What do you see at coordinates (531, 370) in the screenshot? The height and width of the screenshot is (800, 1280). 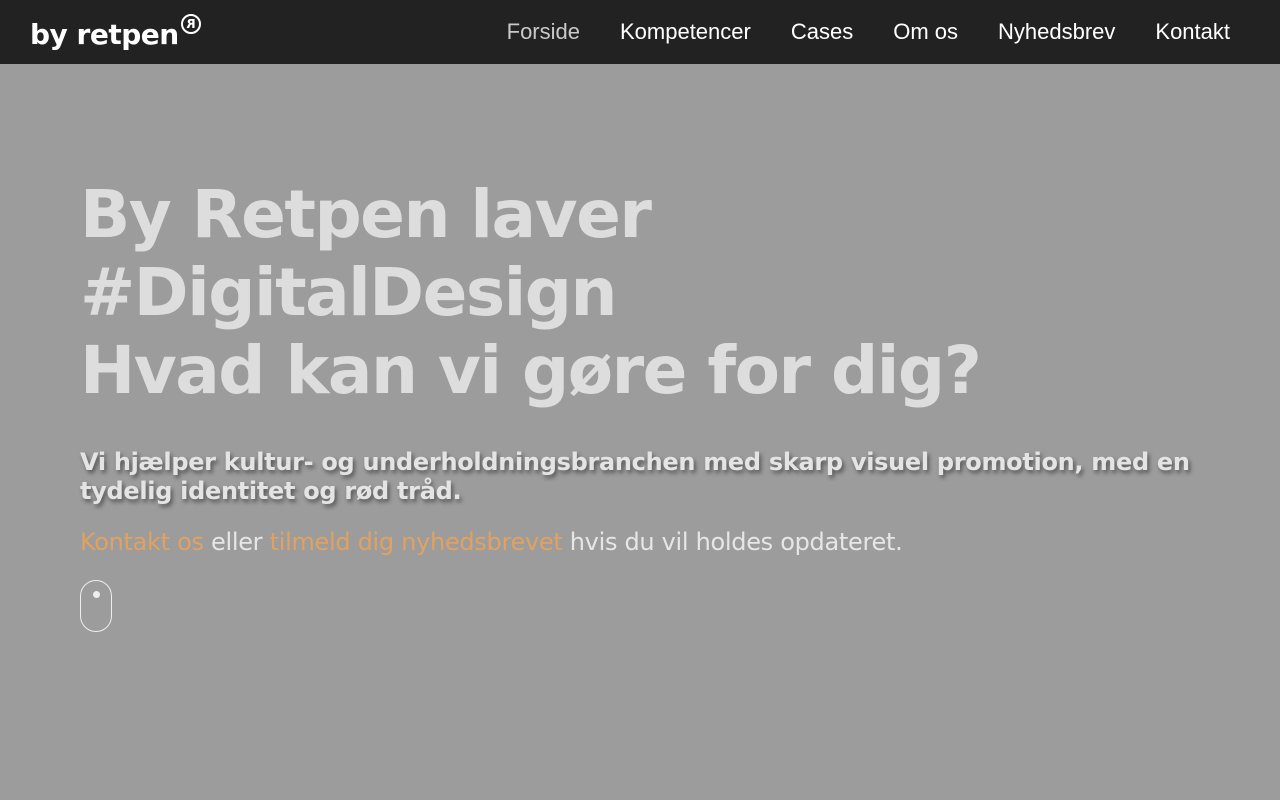 I see `hero-heading-line-3: Hvad kan vi gøre for dig?` at bounding box center [531, 370].